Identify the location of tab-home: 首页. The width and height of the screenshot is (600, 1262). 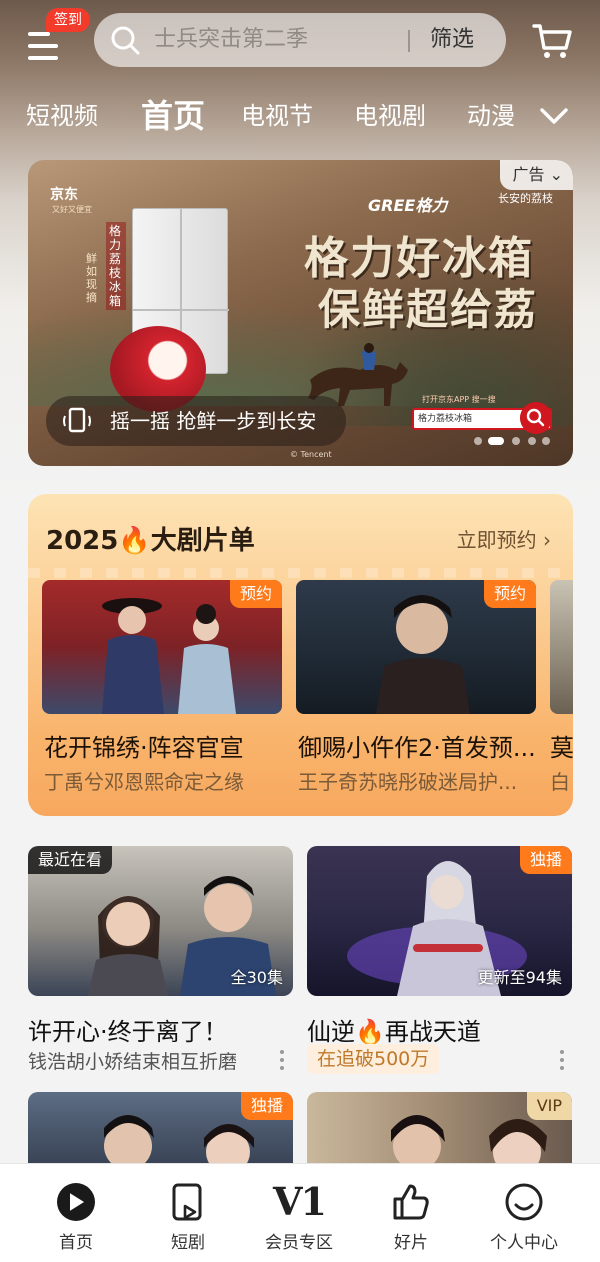
(173, 116).